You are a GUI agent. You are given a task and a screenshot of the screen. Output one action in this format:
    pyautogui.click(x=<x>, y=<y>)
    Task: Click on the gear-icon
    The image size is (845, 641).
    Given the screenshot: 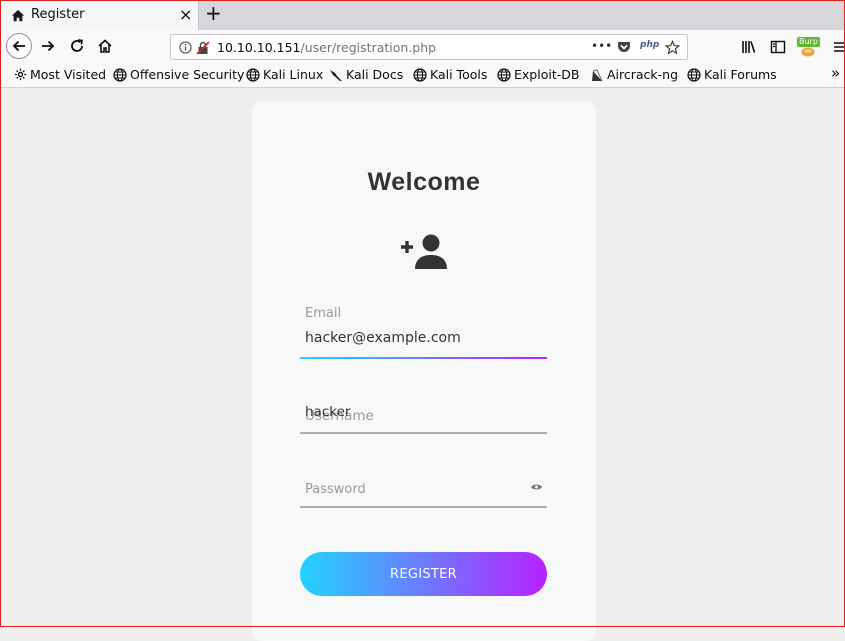 What is the action you would take?
    pyautogui.click(x=20, y=74)
    